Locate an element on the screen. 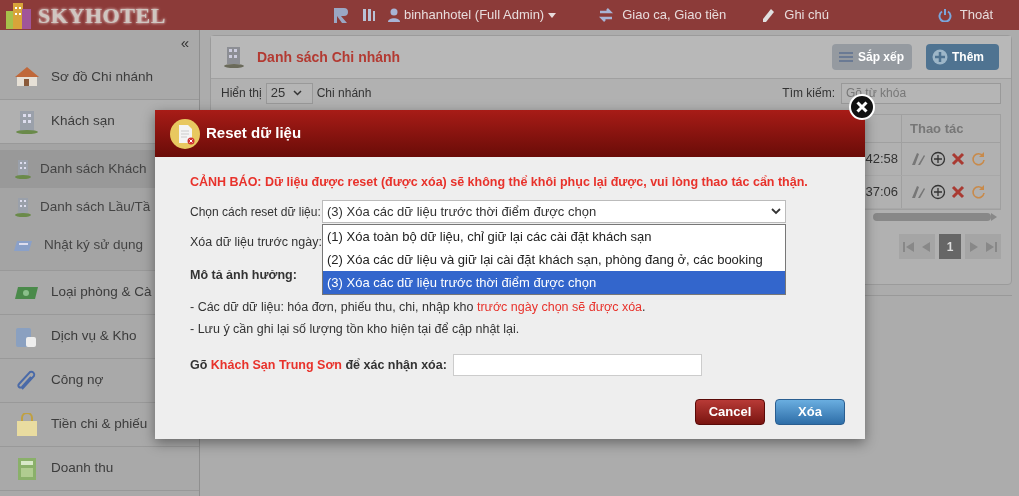 This screenshot has height=496, width=1019. buildings-logo-icon is located at coordinates (19, 15).